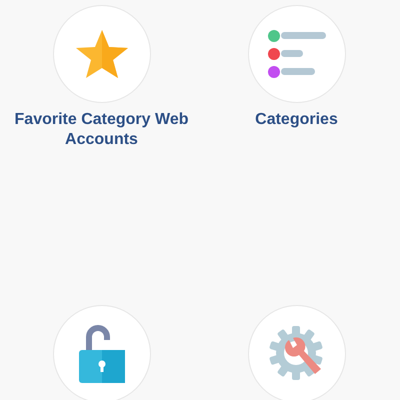 Image resolution: width=400 pixels, height=400 pixels. What do you see at coordinates (102, 130) in the screenshot?
I see `tile-label: Favorite Category Web Accounts` at bounding box center [102, 130].